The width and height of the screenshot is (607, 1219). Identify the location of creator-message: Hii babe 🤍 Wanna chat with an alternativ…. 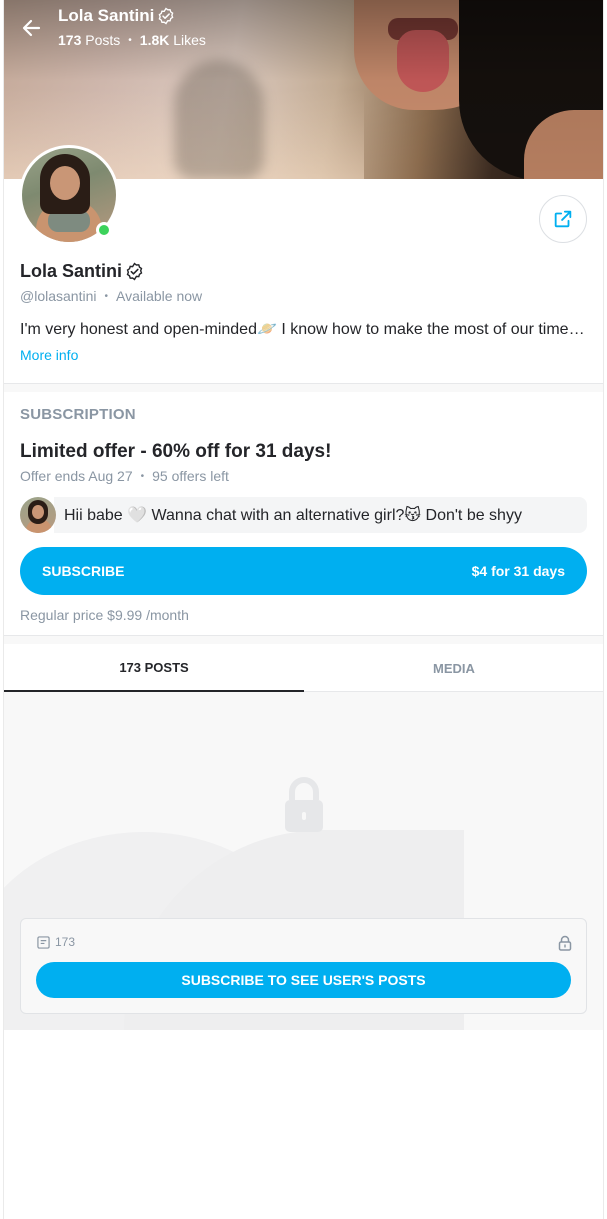
(303, 515).